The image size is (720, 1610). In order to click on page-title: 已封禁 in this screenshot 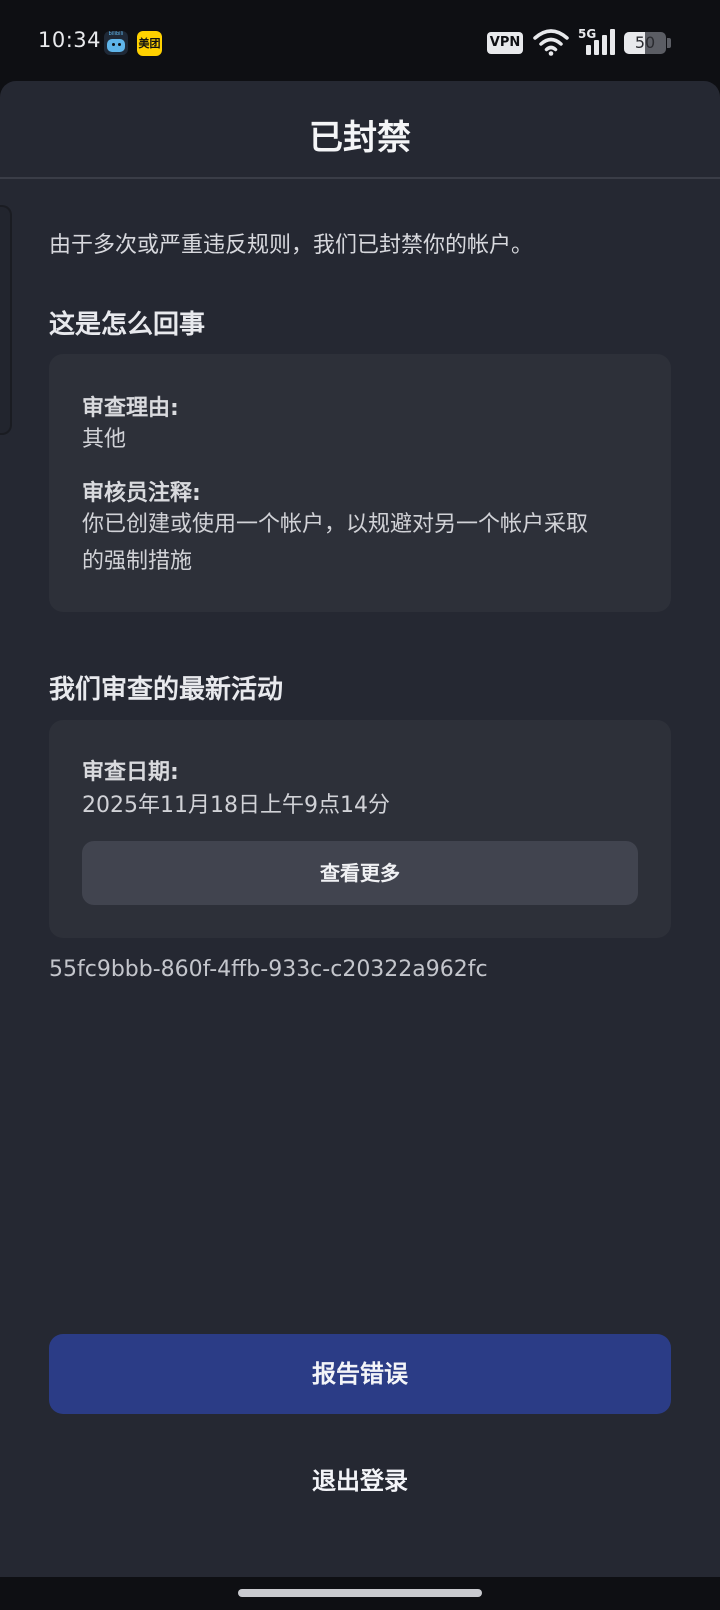, I will do `click(360, 138)`.